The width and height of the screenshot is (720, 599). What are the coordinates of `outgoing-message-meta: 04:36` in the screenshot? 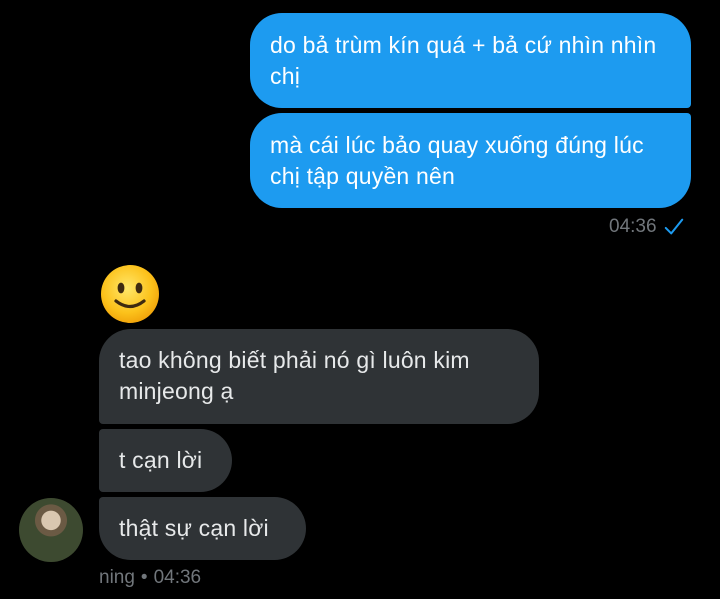 It's located at (647, 227).